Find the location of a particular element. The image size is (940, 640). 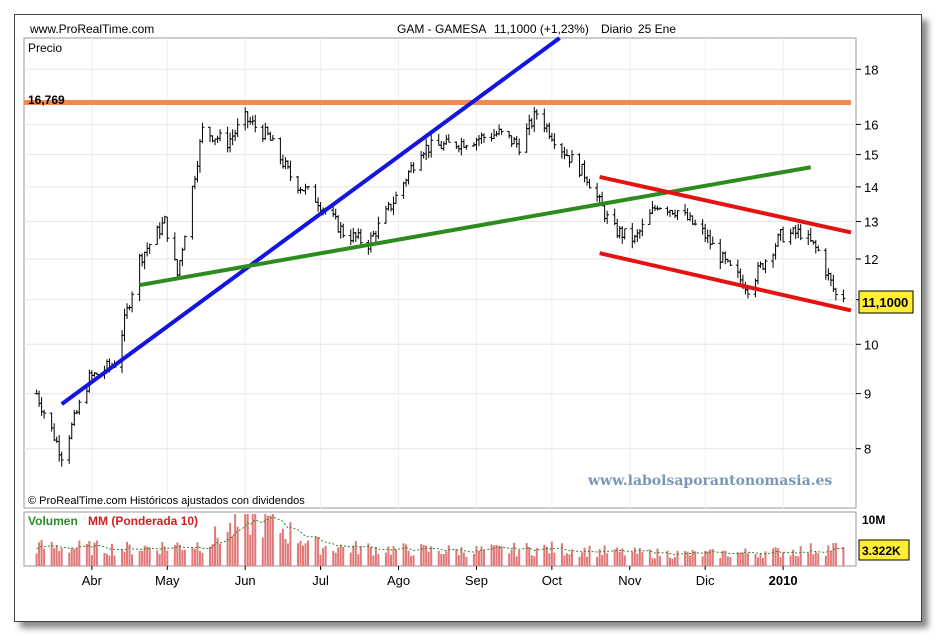

x-tick-label: Jun is located at coordinates (245, 580).